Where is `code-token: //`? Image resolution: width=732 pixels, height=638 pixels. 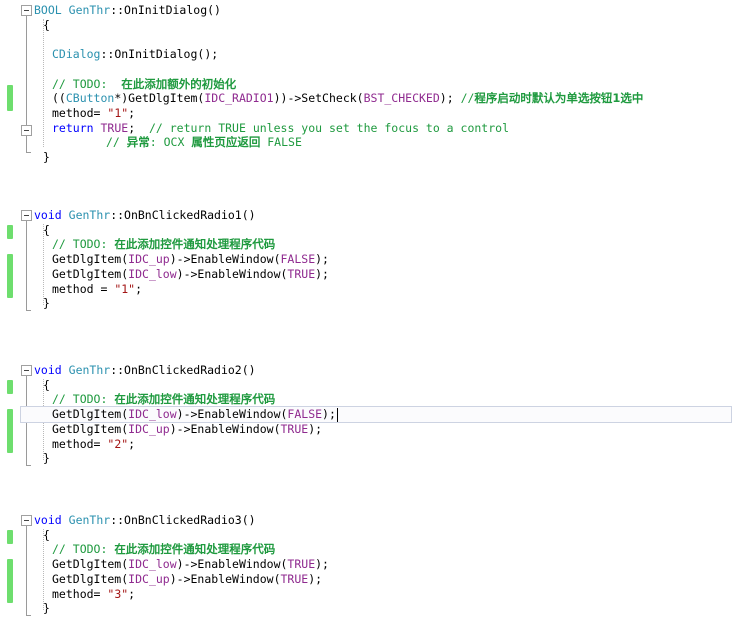 code-token: // is located at coordinates (116, 142).